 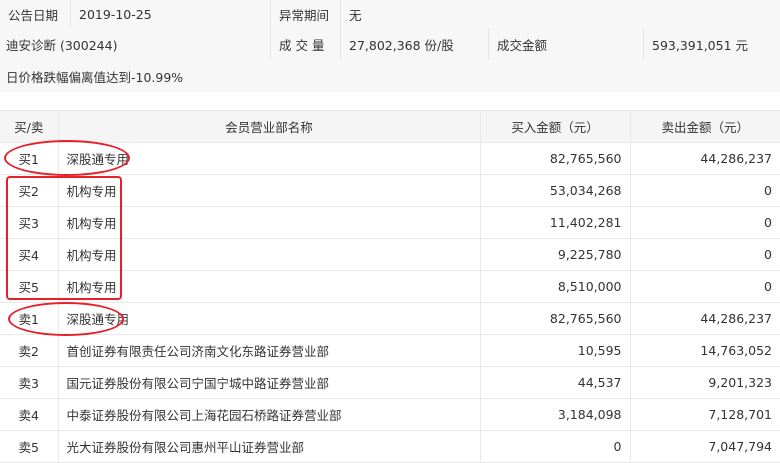 What do you see at coordinates (704, 350) in the screenshot?
I see `row-sell-amount: 14,763,052` at bounding box center [704, 350].